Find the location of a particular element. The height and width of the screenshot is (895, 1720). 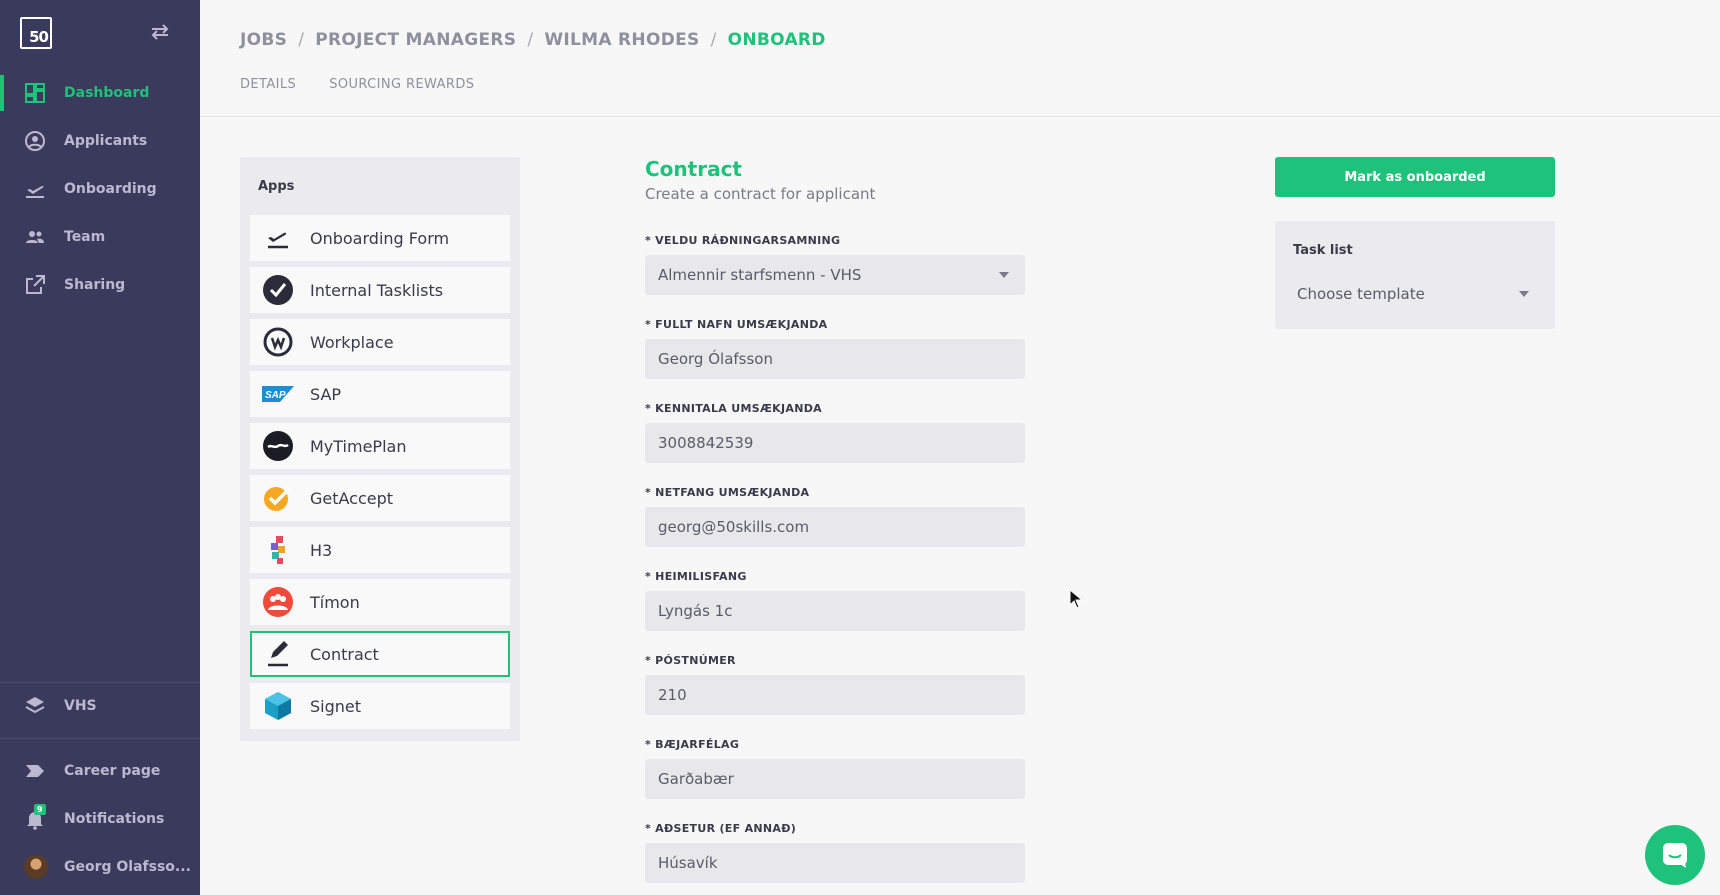

sidebar-item-label: Applicants is located at coordinates (106, 141).